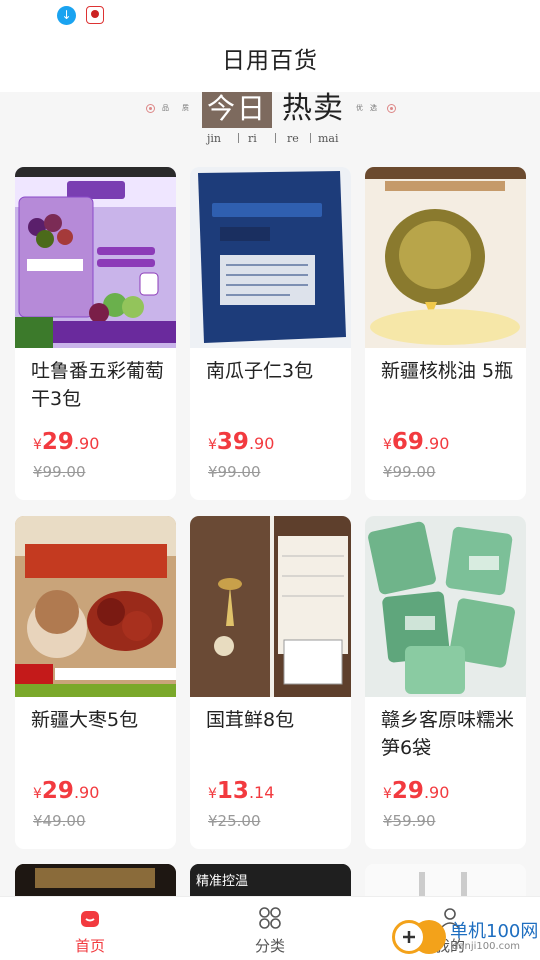 The image size is (540, 960). What do you see at coordinates (59, 821) in the screenshot?
I see `original-price: ¥49.00` at bounding box center [59, 821].